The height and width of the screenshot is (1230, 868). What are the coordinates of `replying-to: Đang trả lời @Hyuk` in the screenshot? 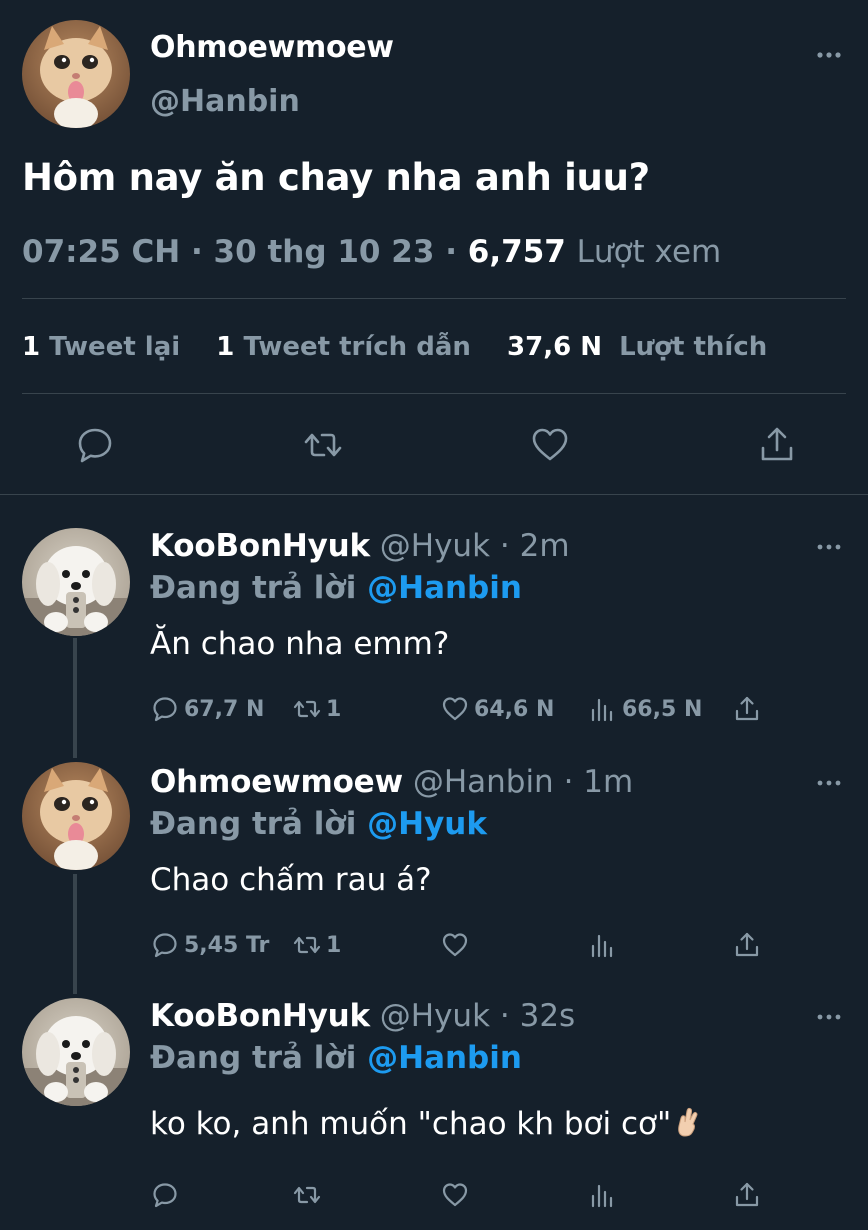 It's located at (318, 824).